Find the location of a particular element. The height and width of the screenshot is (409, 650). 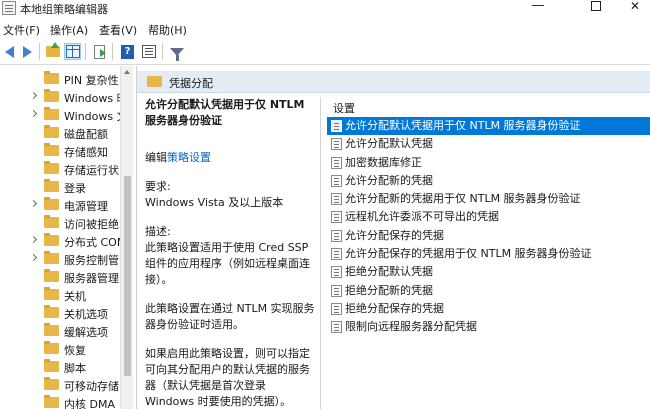

list-item: 允许分配保存的凭据用于仅 NTLM 服务器身份验证 is located at coordinates (488, 254).